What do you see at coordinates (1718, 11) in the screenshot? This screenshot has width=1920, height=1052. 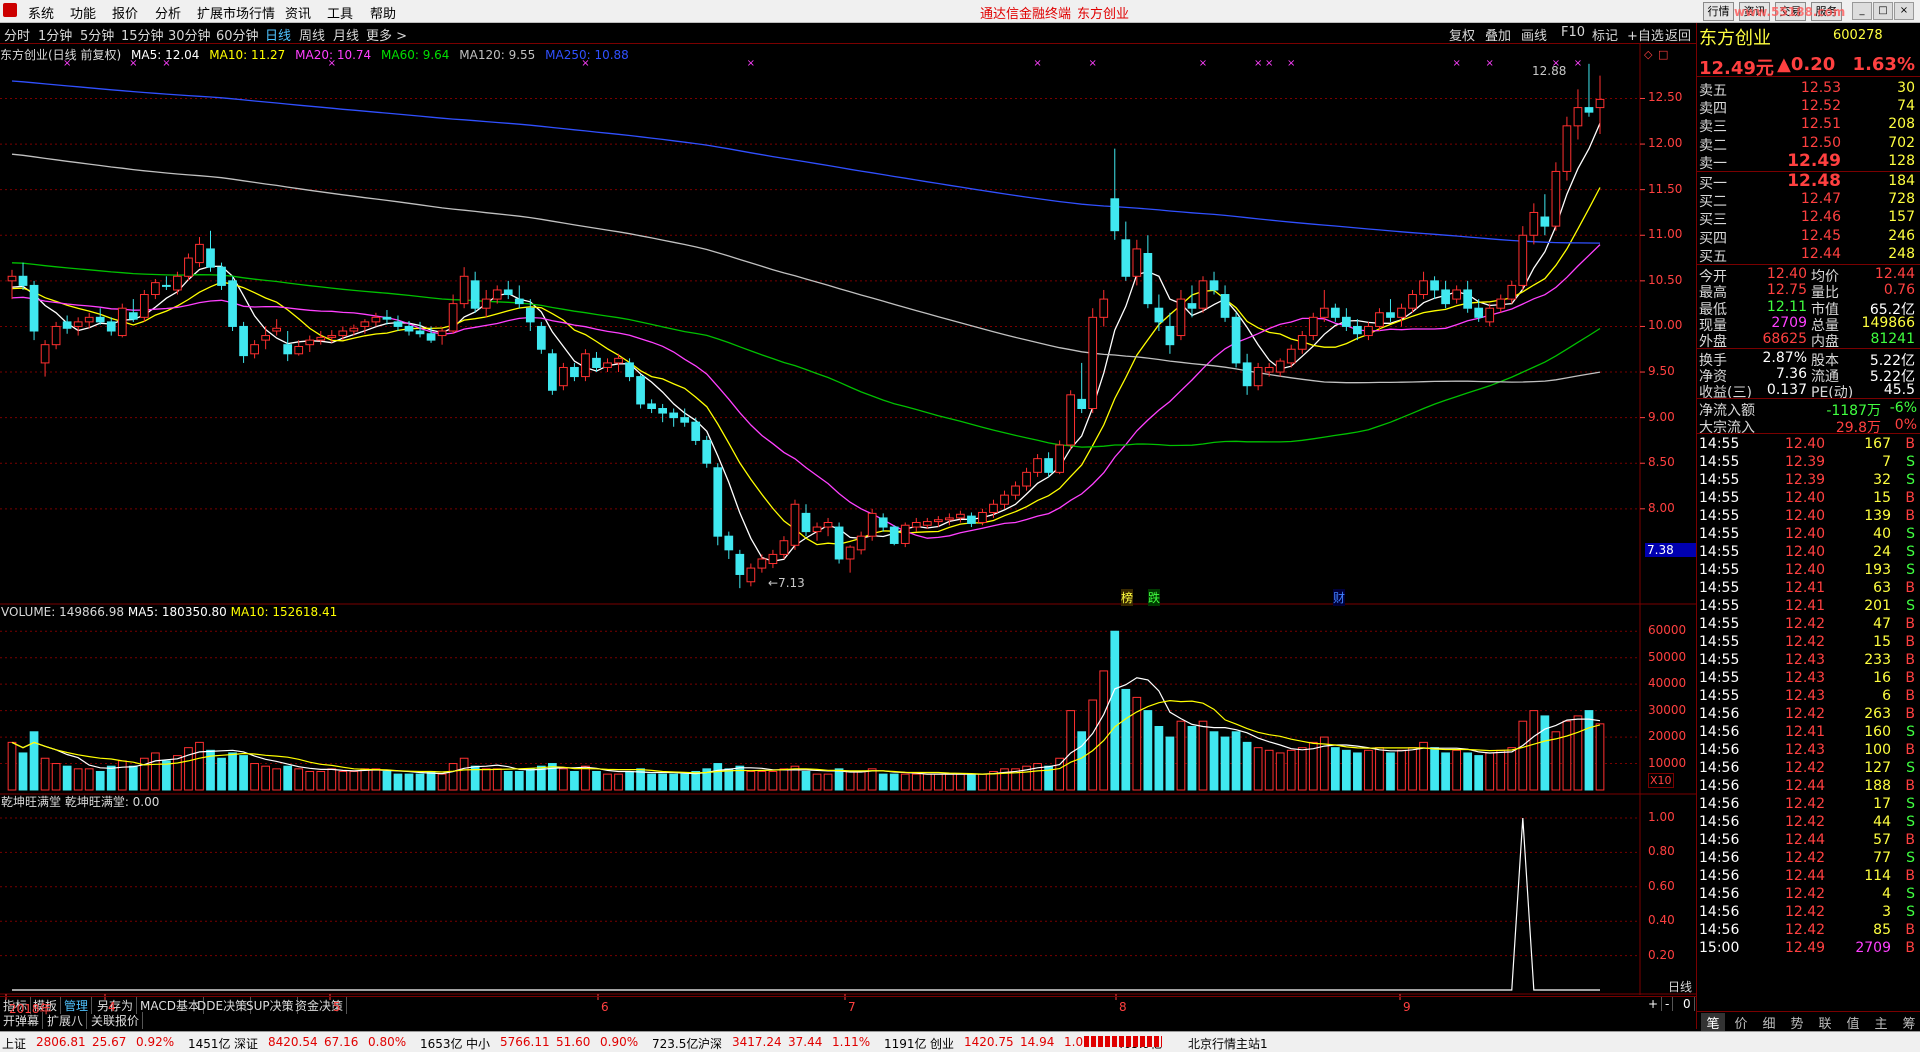 I see `top-btn-market: 行情` at bounding box center [1718, 11].